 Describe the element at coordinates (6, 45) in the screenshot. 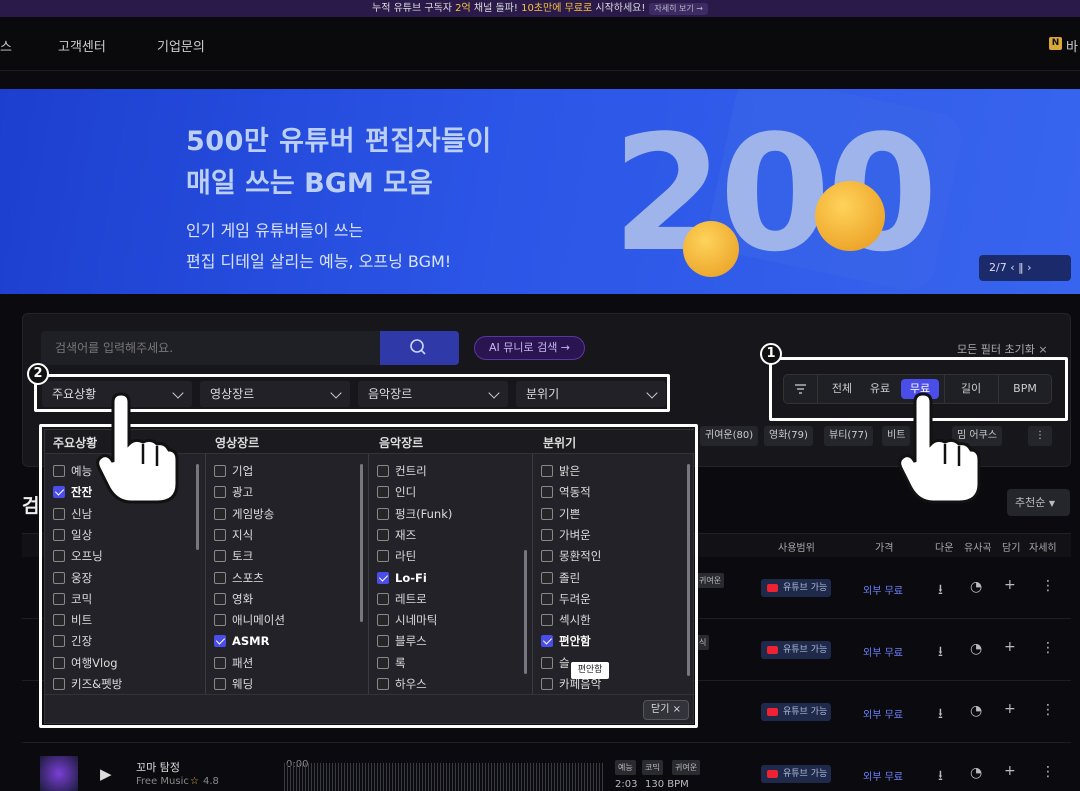

I see `nav-item-partial: 스` at that location.